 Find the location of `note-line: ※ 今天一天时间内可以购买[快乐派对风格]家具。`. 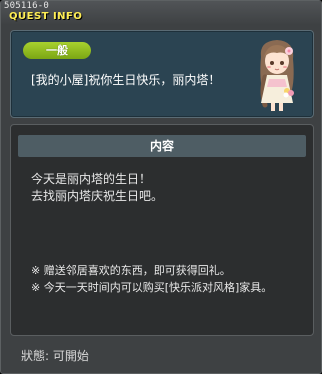

note-line: ※ 今天一天时间内可以购买[快乐派对风格]家具。 is located at coordinates (152, 287).